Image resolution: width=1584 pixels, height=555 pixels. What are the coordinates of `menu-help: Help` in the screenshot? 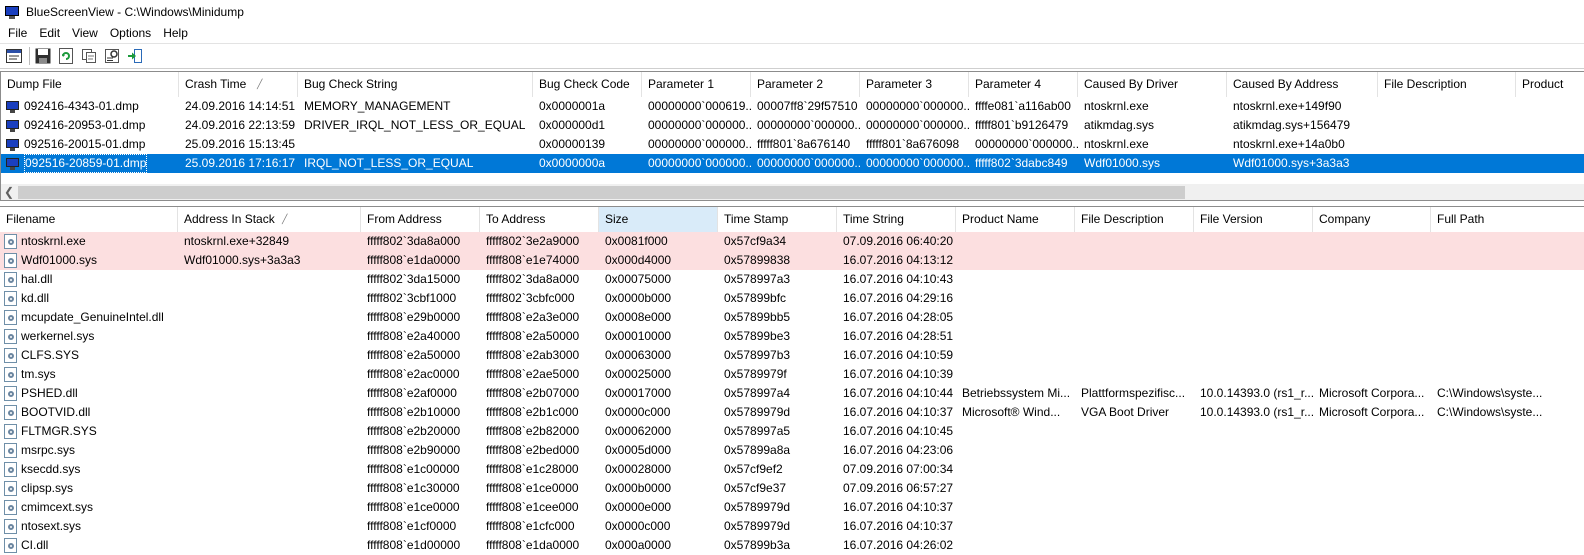 It's located at (175, 33).